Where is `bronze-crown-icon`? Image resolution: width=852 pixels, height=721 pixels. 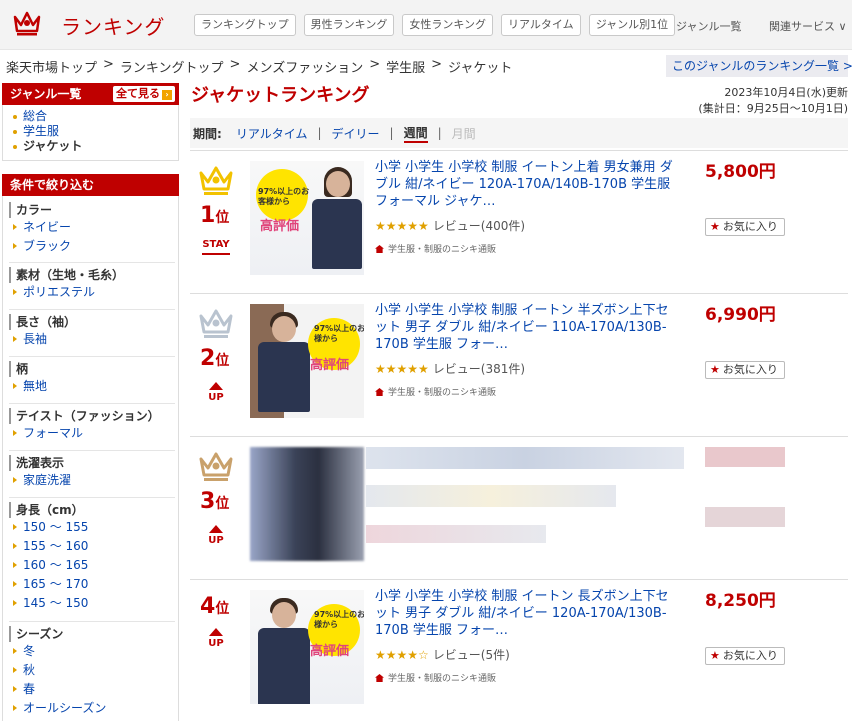 bronze-crown-icon is located at coordinates (216, 466).